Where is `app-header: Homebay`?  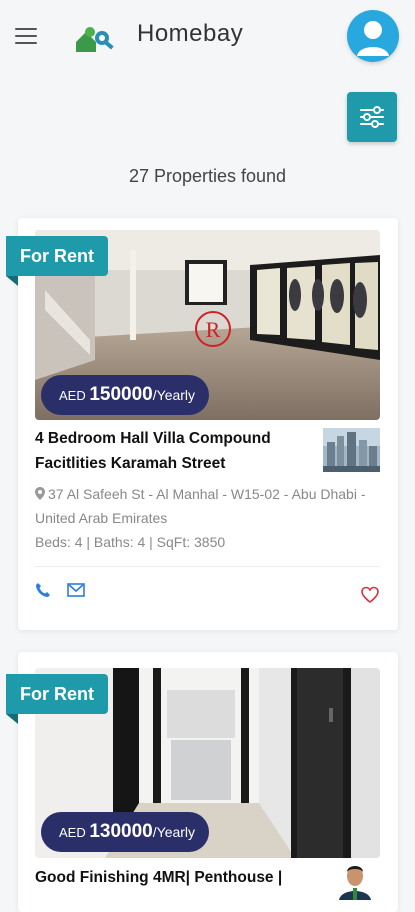 app-header: Homebay is located at coordinates (207, 40).